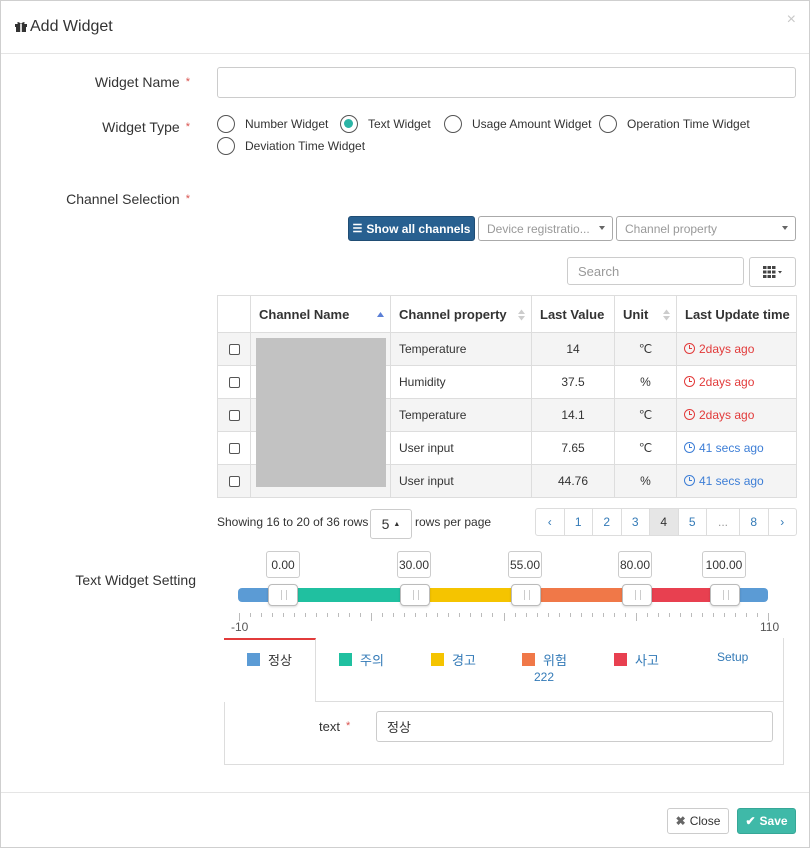 The height and width of the screenshot is (848, 810). What do you see at coordinates (645, 448) in the screenshot?
I see `unit-cell: ℃` at bounding box center [645, 448].